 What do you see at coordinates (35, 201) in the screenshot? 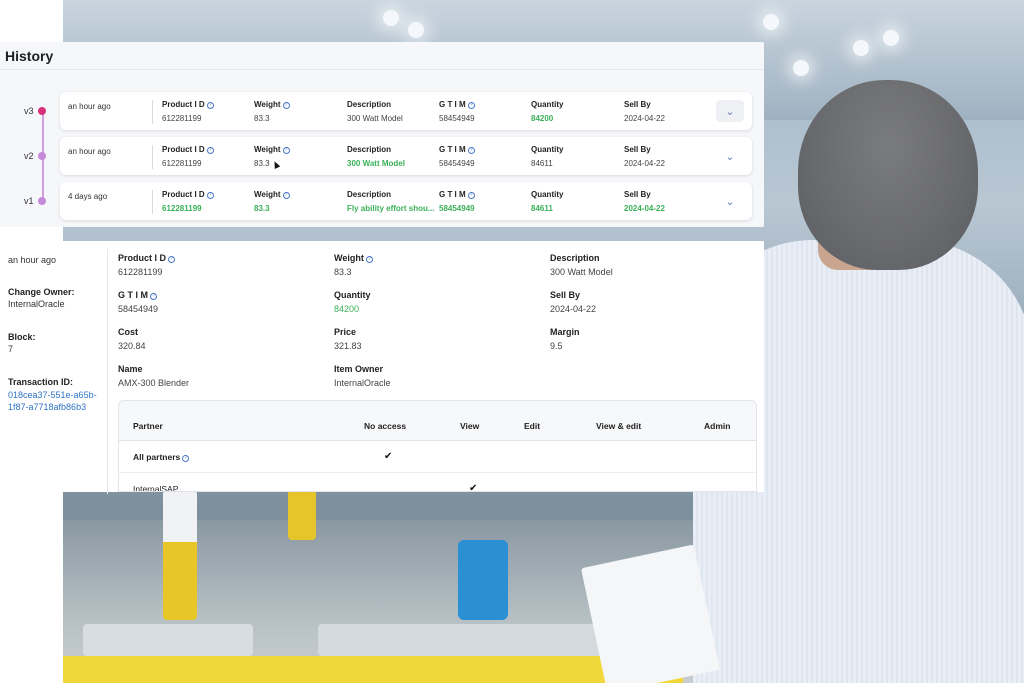
I see `version-marker-v1: v1` at bounding box center [35, 201].